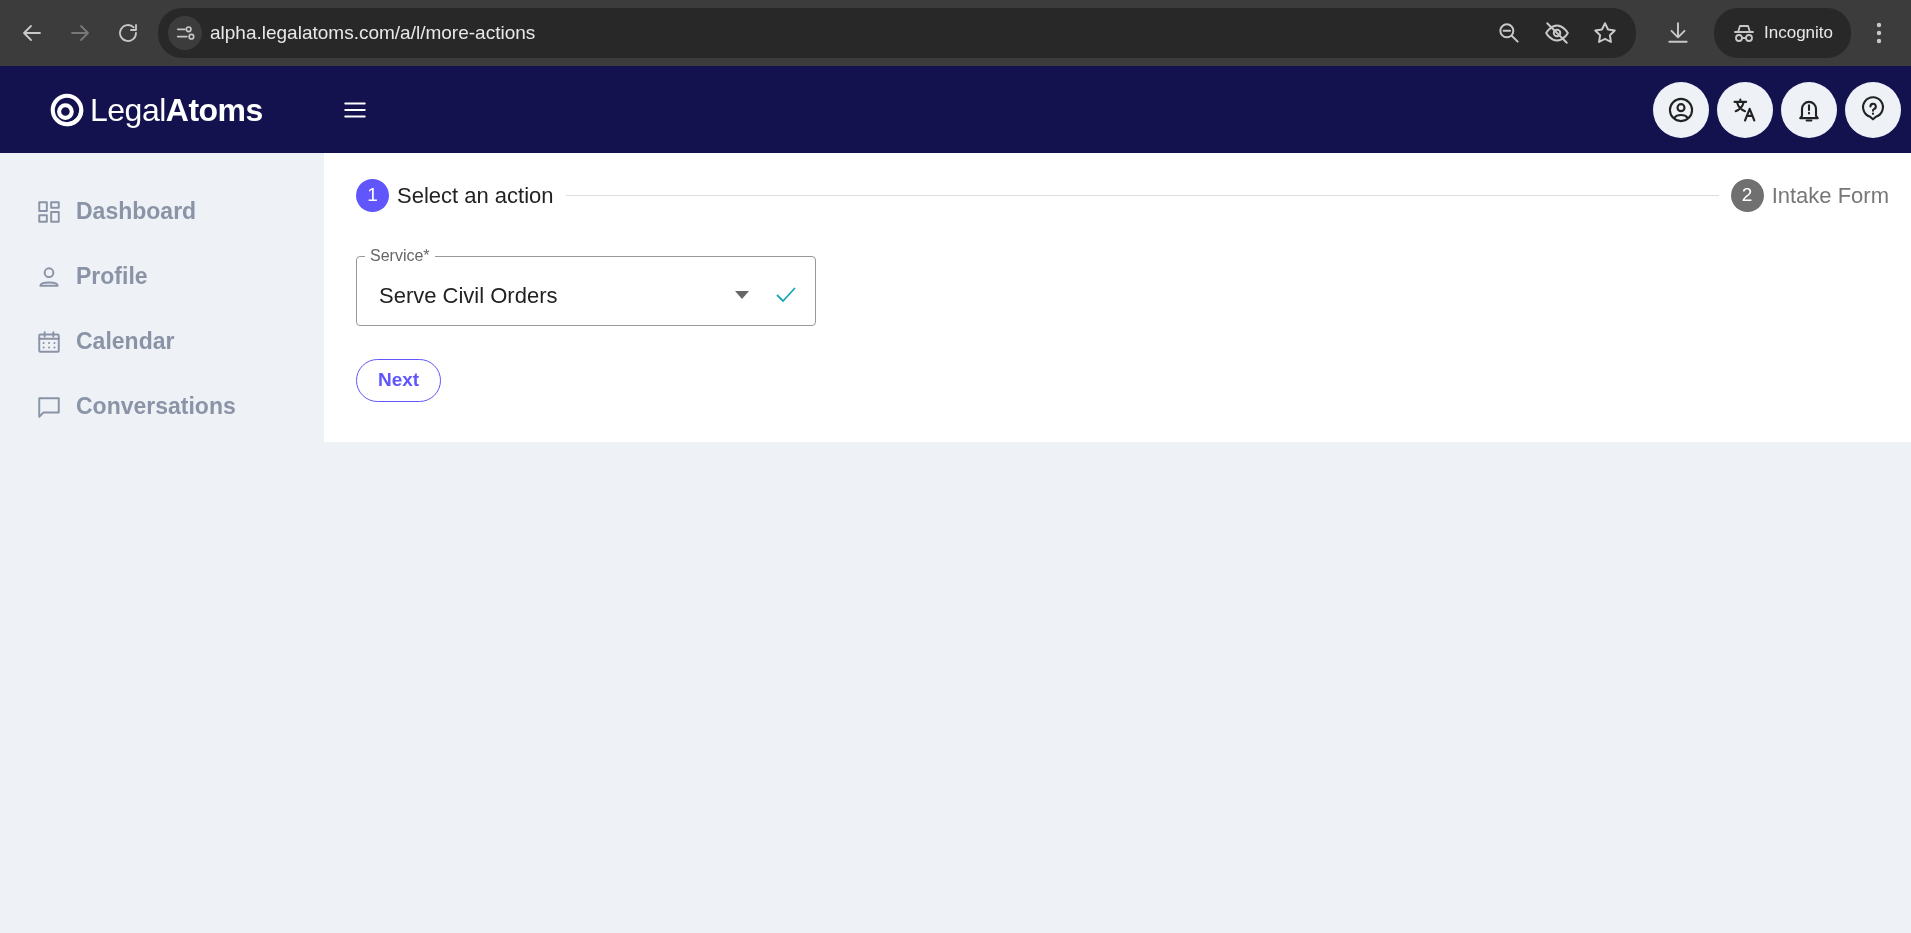 This screenshot has height=933, width=1911. Describe the element at coordinates (586, 286) in the screenshot. I see `service-select: Service* Serve Civil Orders` at that location.